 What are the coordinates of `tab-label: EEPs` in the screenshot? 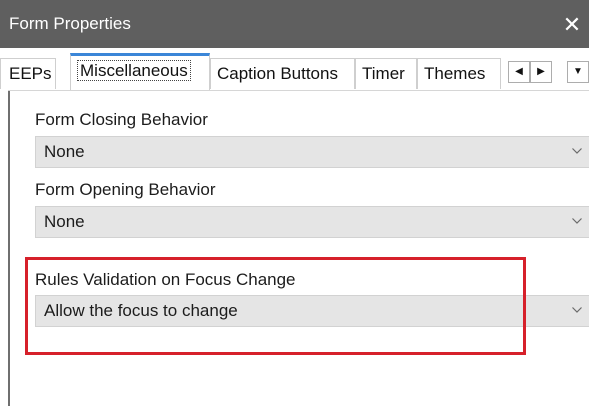 It's located at (30, 73).